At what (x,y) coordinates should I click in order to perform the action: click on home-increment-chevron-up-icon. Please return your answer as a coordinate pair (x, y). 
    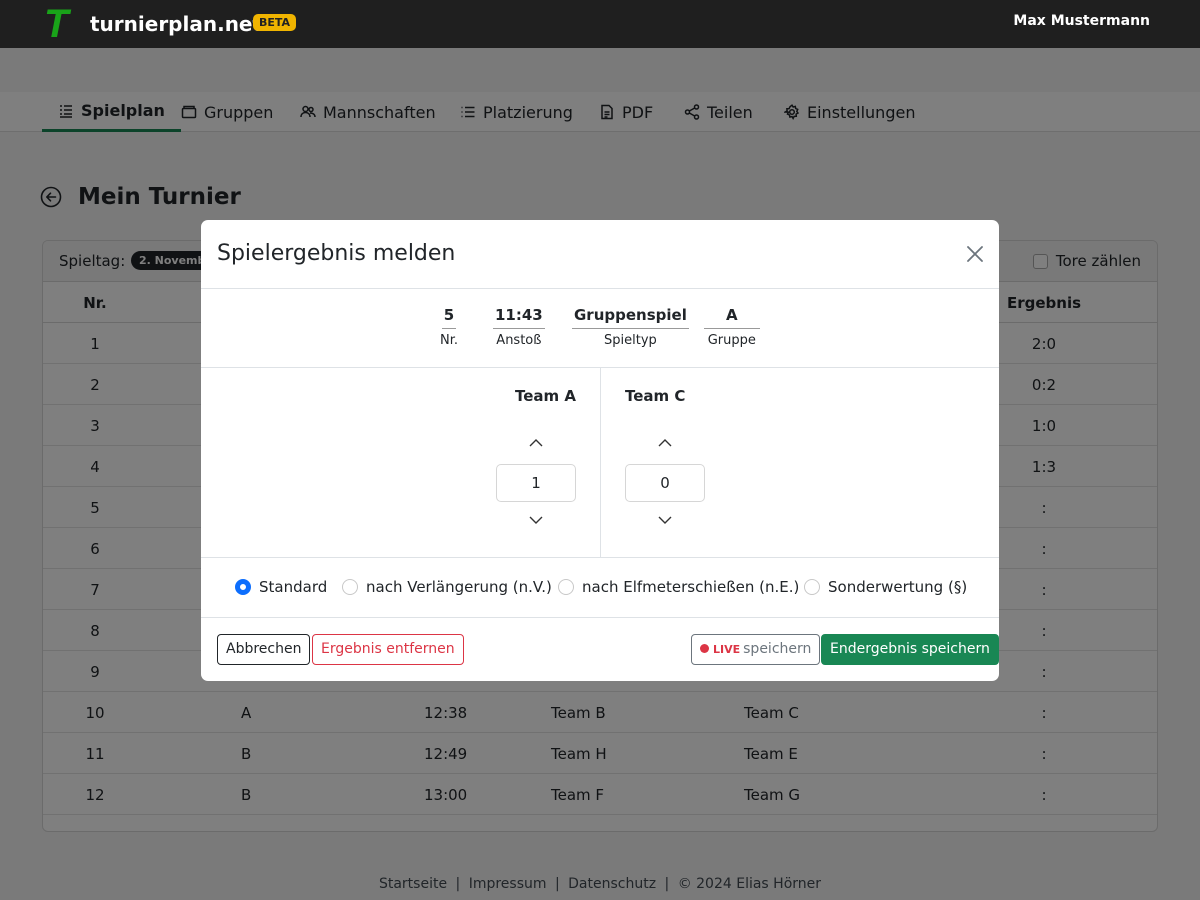
    Looking at the image, I should click on (536, 443).